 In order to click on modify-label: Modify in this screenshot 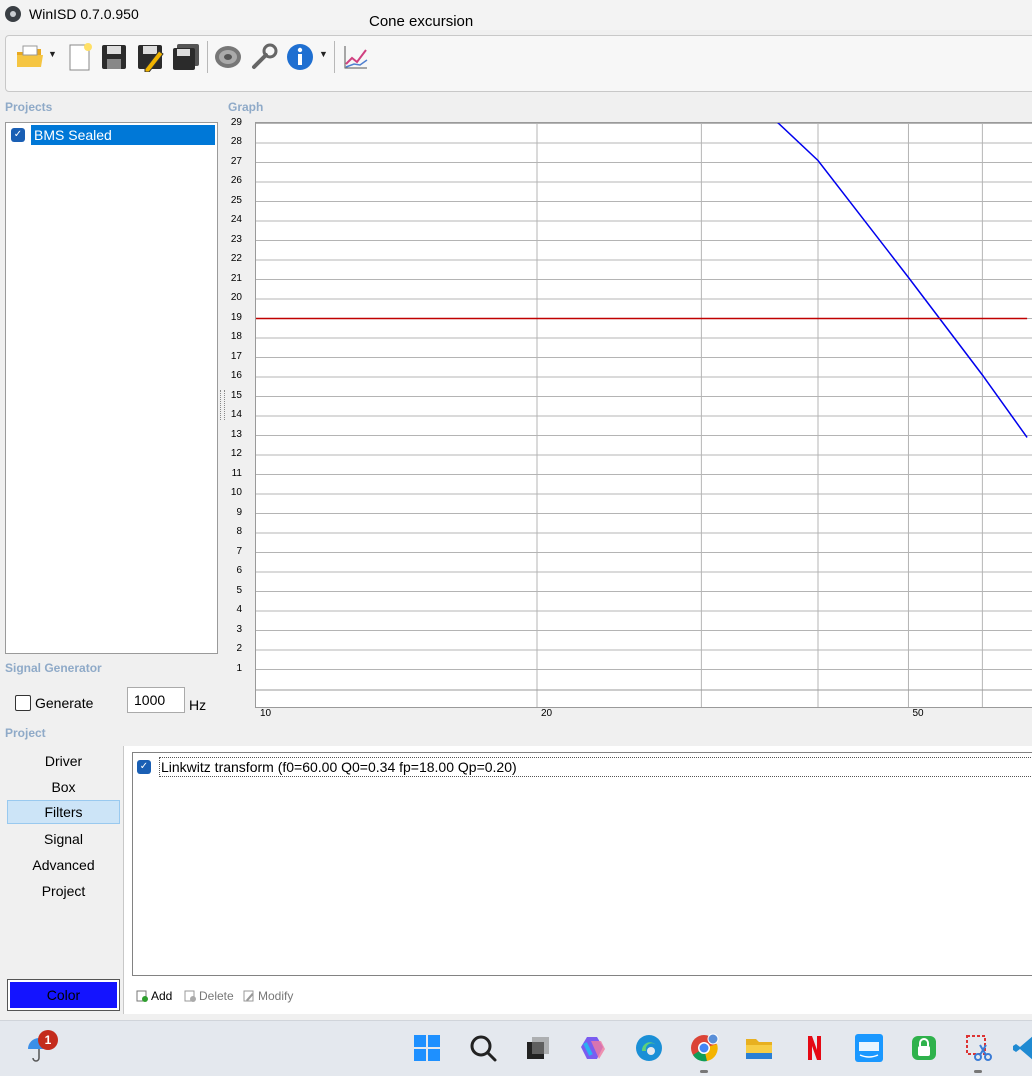, I will do `click(276, 996)`.